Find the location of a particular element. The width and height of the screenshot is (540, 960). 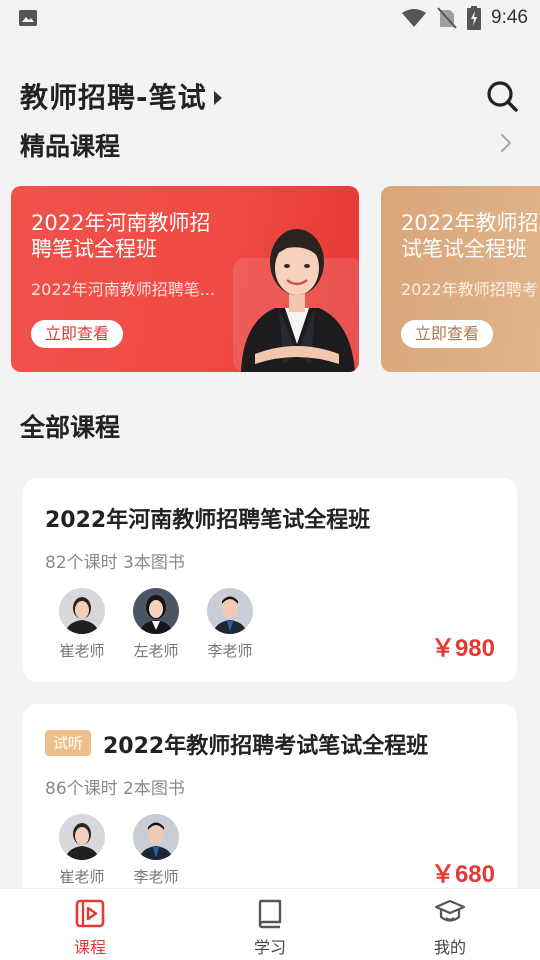

chevron-right-icon is located at coordinates (506, 143).